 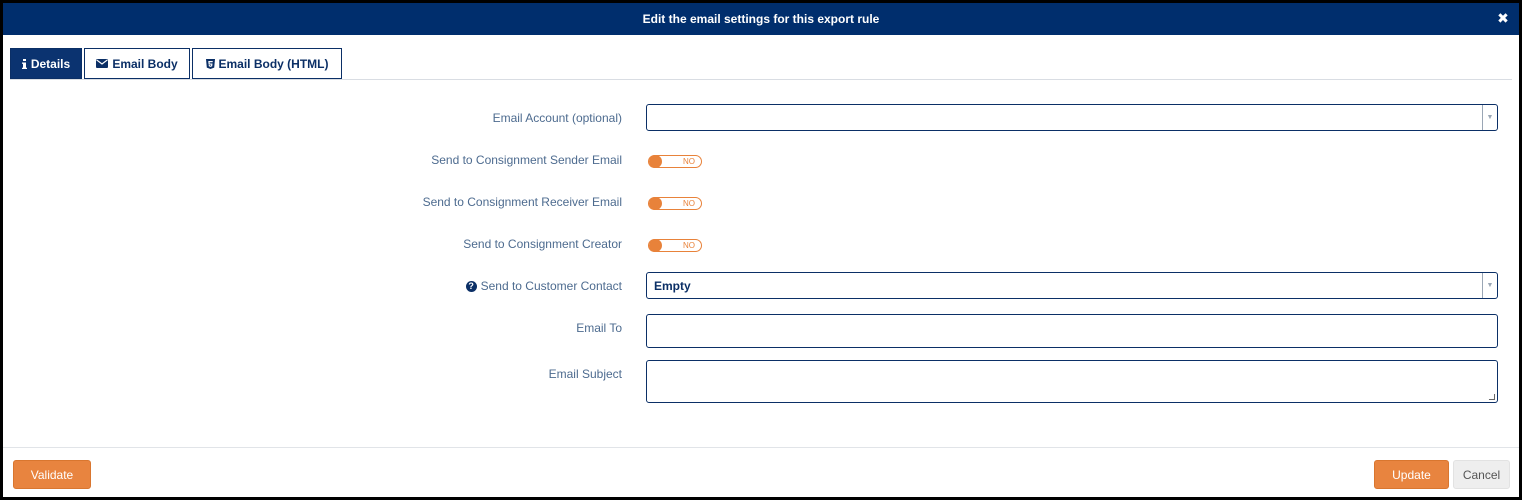 I want to click on customer-contact-label: ? Send to Customer Contact, so click(x=543, y=286).